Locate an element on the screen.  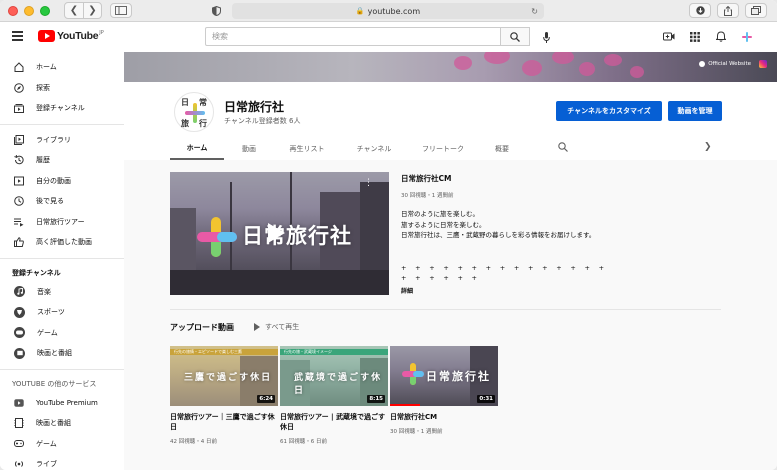
safari-toolbar: ❮ ❯ 🔒 youtube.com ↻ is located at coordinates (388, 11).